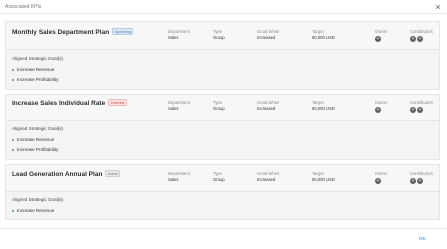 The image size is (447, 249). What do you see at coordinates (118, 102) in the screenshot?
I see `status-badge: Overdue` at bounding box center [118, 102].